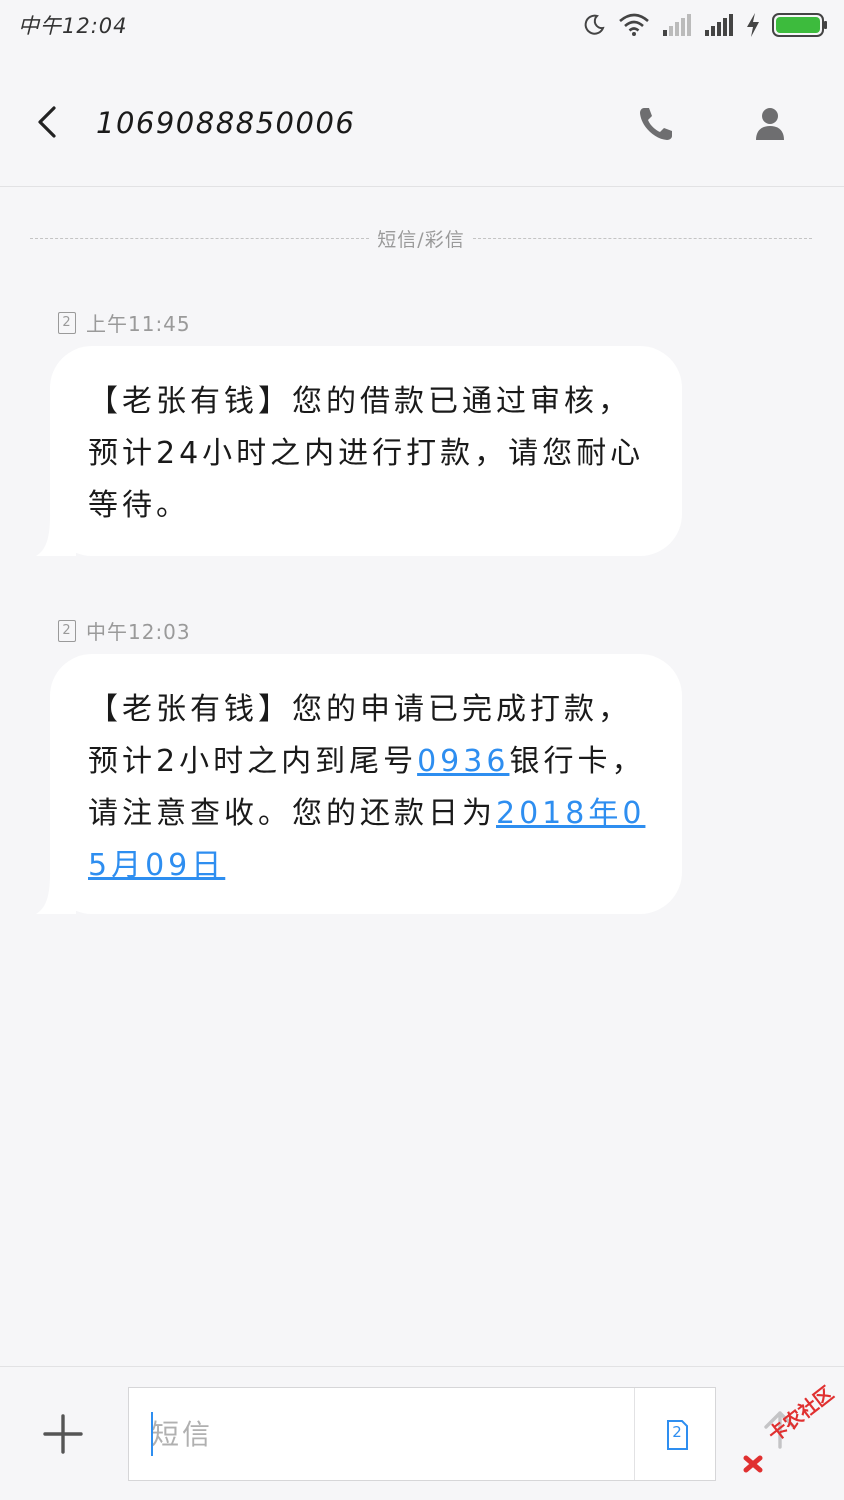 Image resolution: width=844 pixels, height=1500 pixels. I want to click on phone-icon, so click(656, 124).